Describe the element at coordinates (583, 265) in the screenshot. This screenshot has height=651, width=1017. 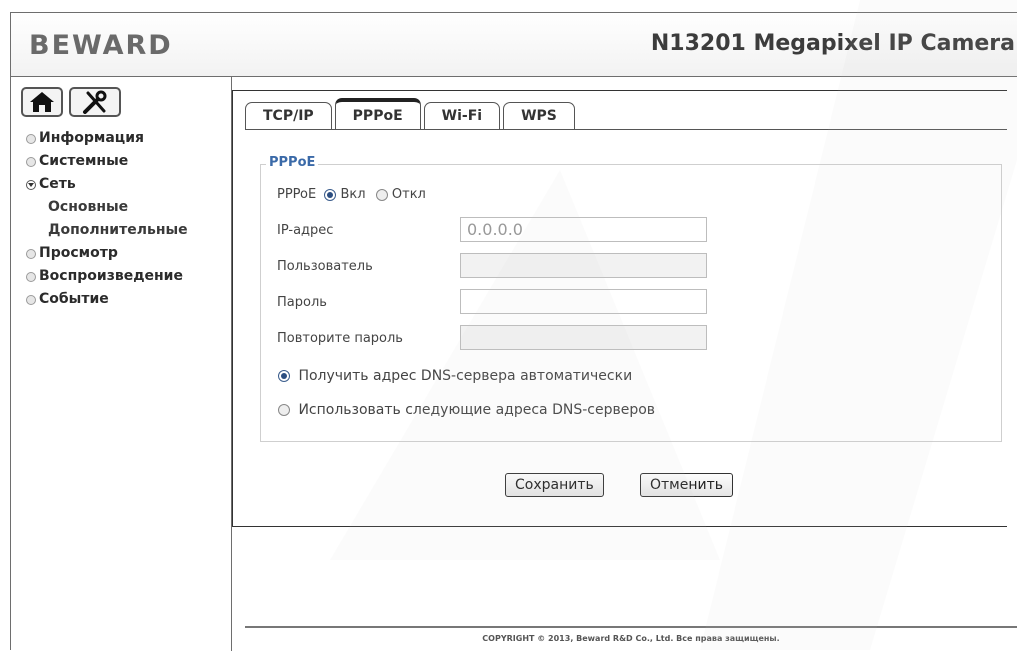
I see `username-field` at that location.